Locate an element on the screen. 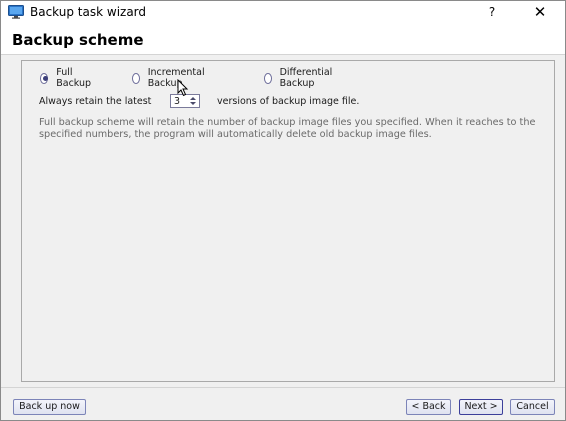  page-title: Backup scheme is located at coordinates (78, 40).